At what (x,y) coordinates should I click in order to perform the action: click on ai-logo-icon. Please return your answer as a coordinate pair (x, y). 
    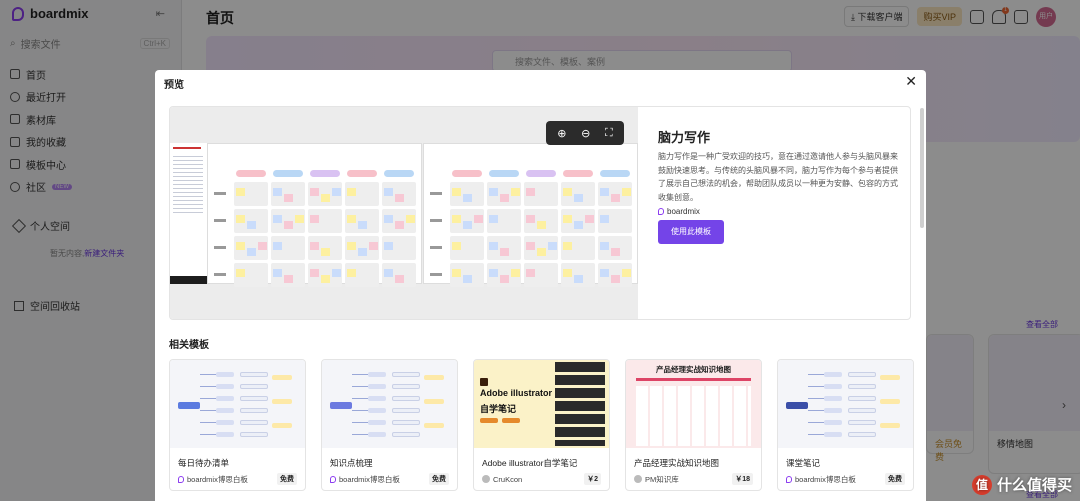
    Looking at the image, I should click on (484, 382).